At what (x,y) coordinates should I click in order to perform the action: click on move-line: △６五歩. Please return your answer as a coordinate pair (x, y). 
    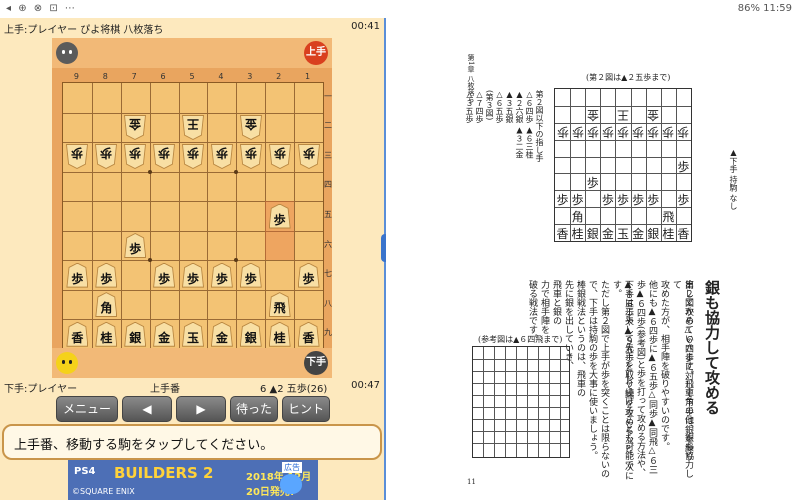
    Looking at the image, I should click on (499, 106).